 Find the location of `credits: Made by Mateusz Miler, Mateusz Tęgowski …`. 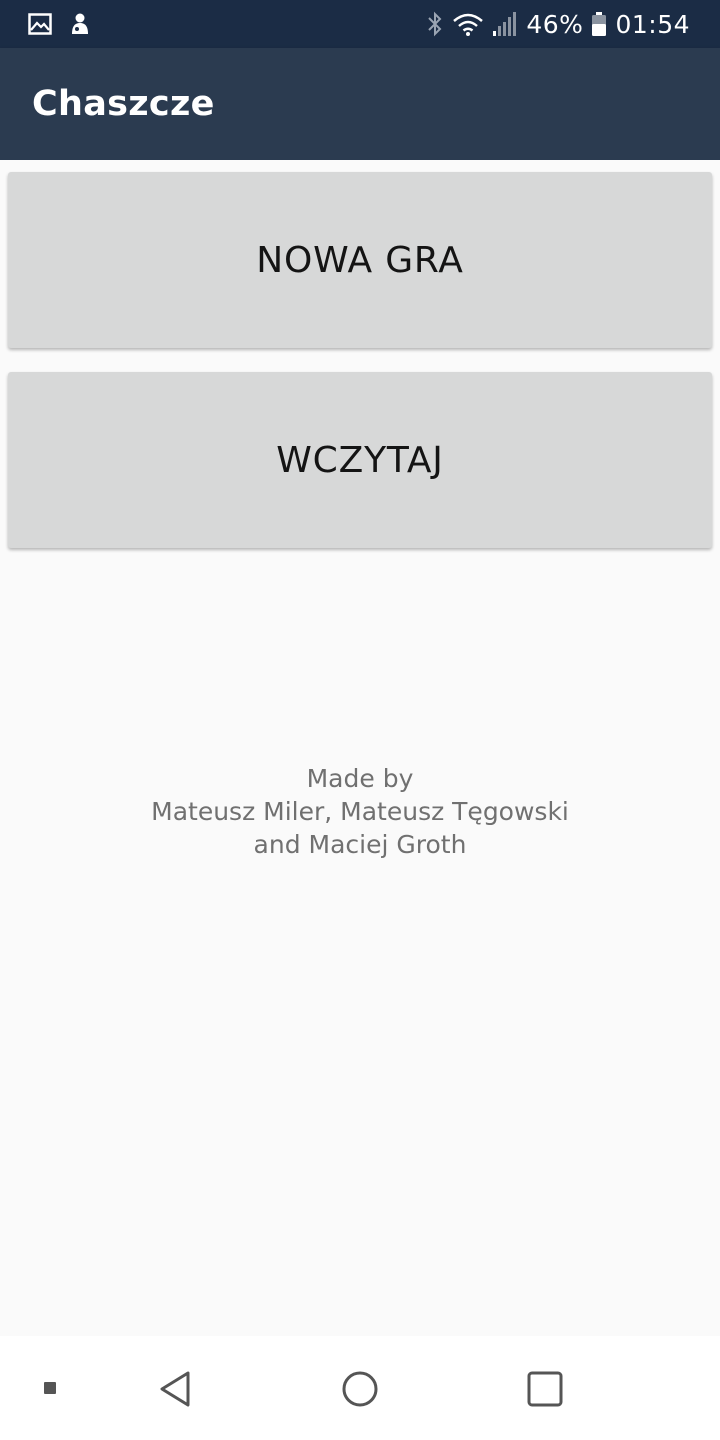

credits: Made by Mateusz Miler, Mateusz Tęgowski … is located at coordinates (360, 811).